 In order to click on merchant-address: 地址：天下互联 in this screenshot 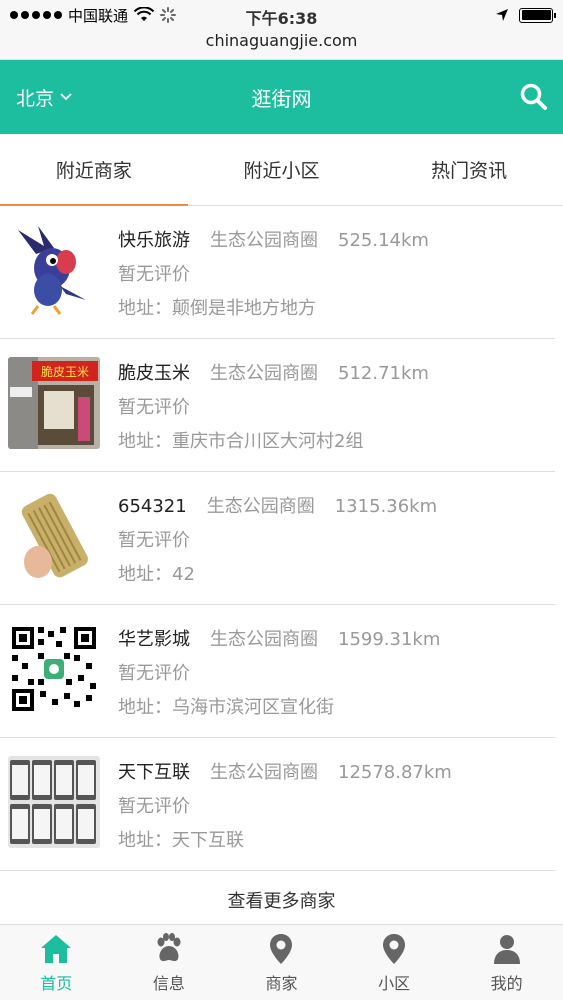, I will do `click(181, 840)`.